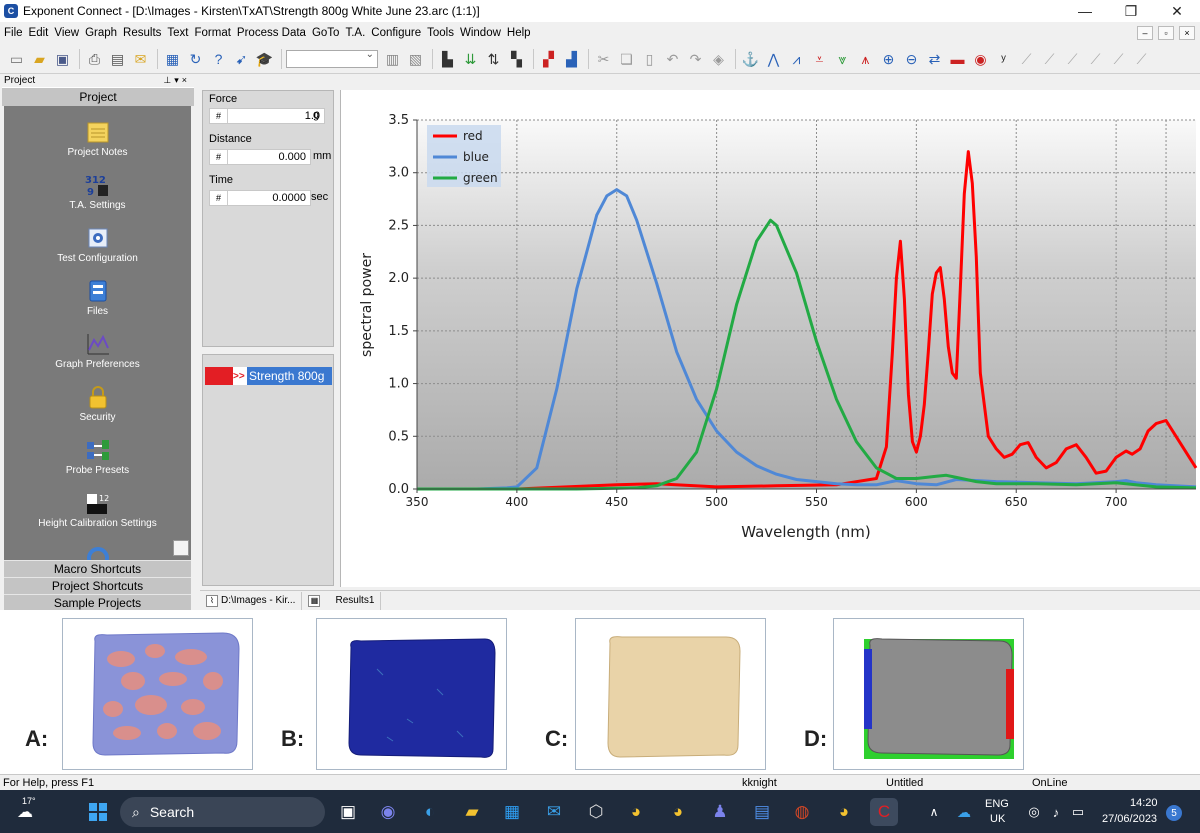 Image resolution: width=1200 pixels, height=833 pixels. What do you see at coordinates (39, 58) in the screenshot?
I see `open-folder-icon: ▰` at bounding box center [39, 58].